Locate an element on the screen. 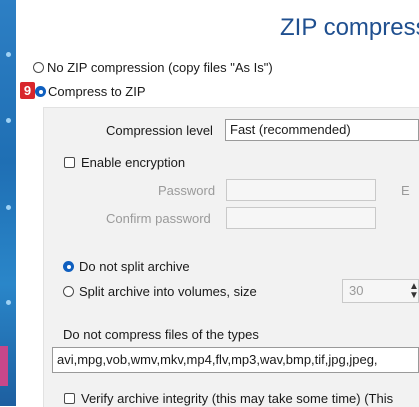 Image resolution: width=419 pixels, height=407 pixels. decoration-bar is located at coordinates (4, 366).